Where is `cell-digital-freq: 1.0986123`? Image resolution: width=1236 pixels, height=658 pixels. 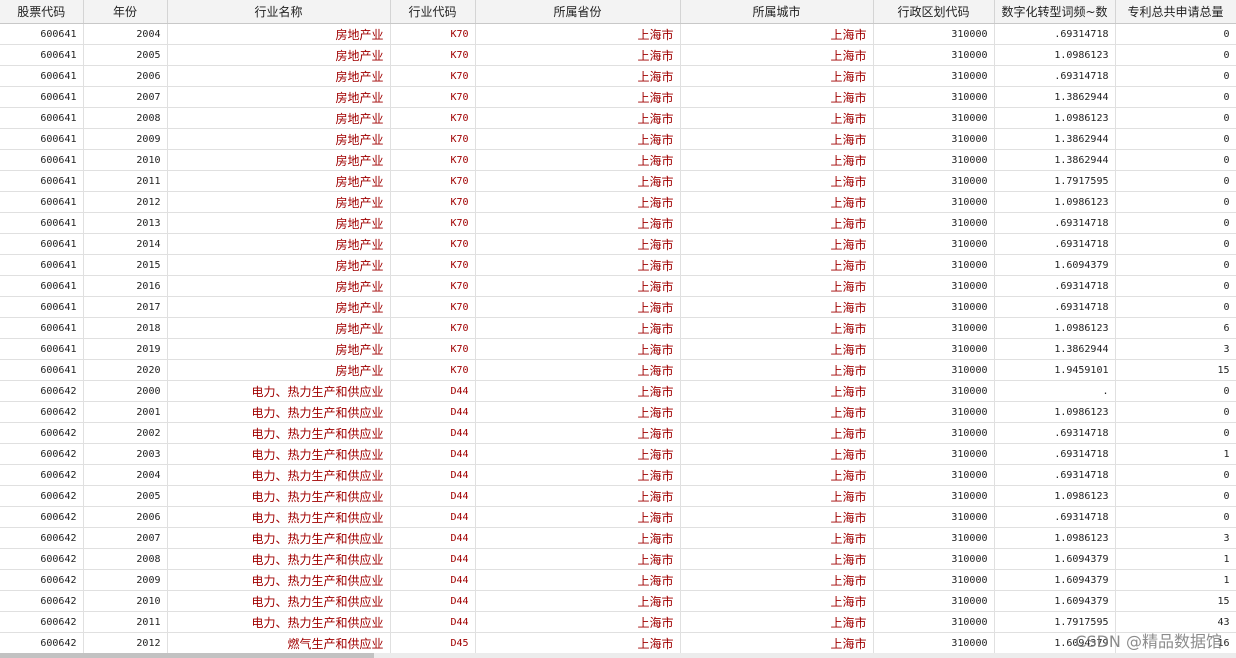 cell-digital-freq: 1.0986123 is located at coordinates (1055, 202).